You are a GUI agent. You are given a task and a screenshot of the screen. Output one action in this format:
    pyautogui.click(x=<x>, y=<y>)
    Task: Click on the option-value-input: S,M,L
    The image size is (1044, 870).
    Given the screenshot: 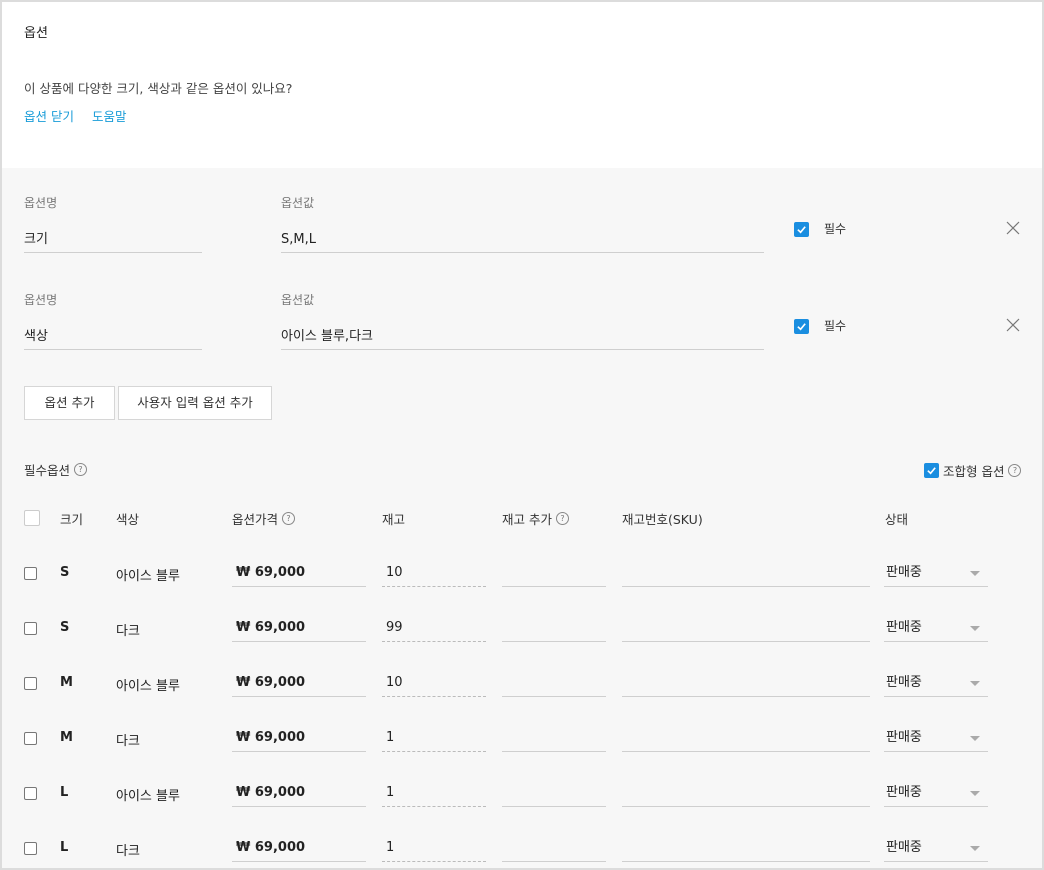 What is the action you would take?
    pyautogui.click(x=522, y=240)
    